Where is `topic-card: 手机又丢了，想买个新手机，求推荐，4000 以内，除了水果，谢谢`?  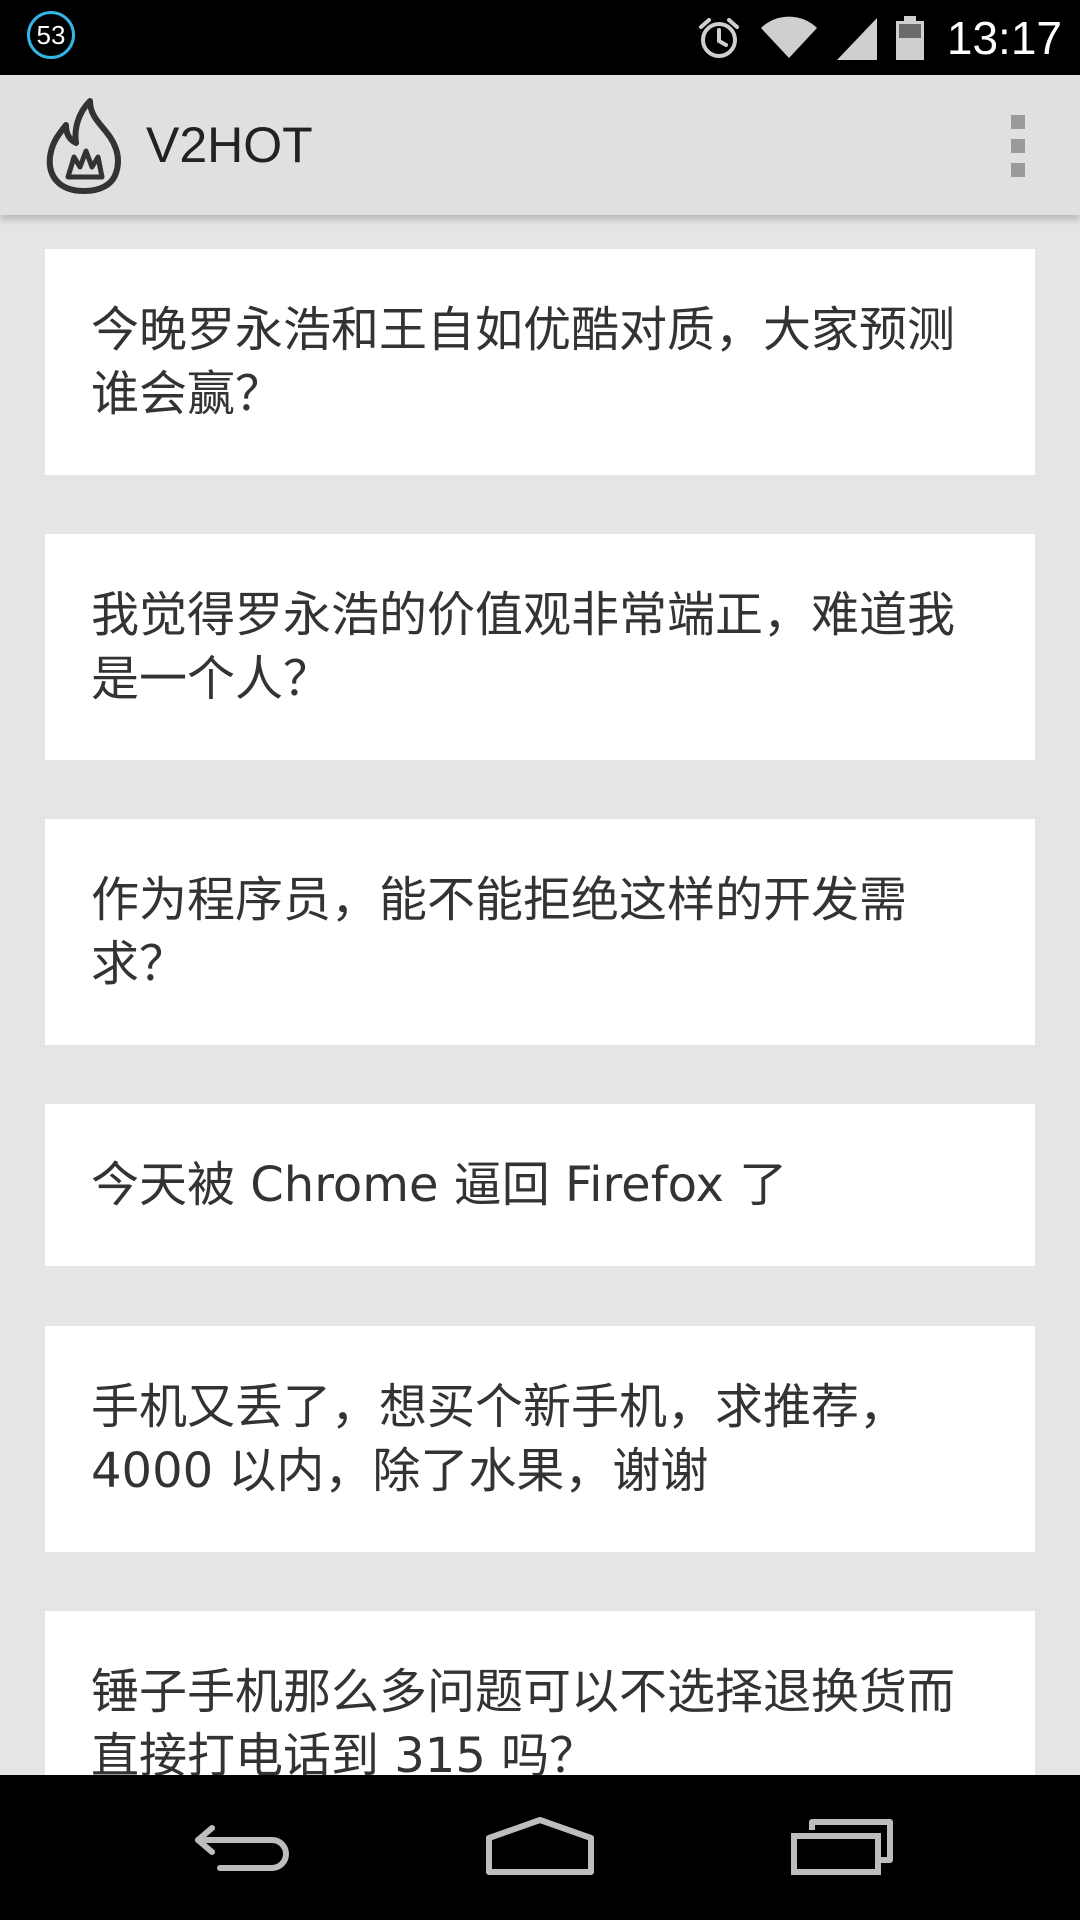
topic-card: 手机又丢了，想买个新手机，求推荐，4000 以内，除了水果，谢谢 is located at coordinates (540, 1439).